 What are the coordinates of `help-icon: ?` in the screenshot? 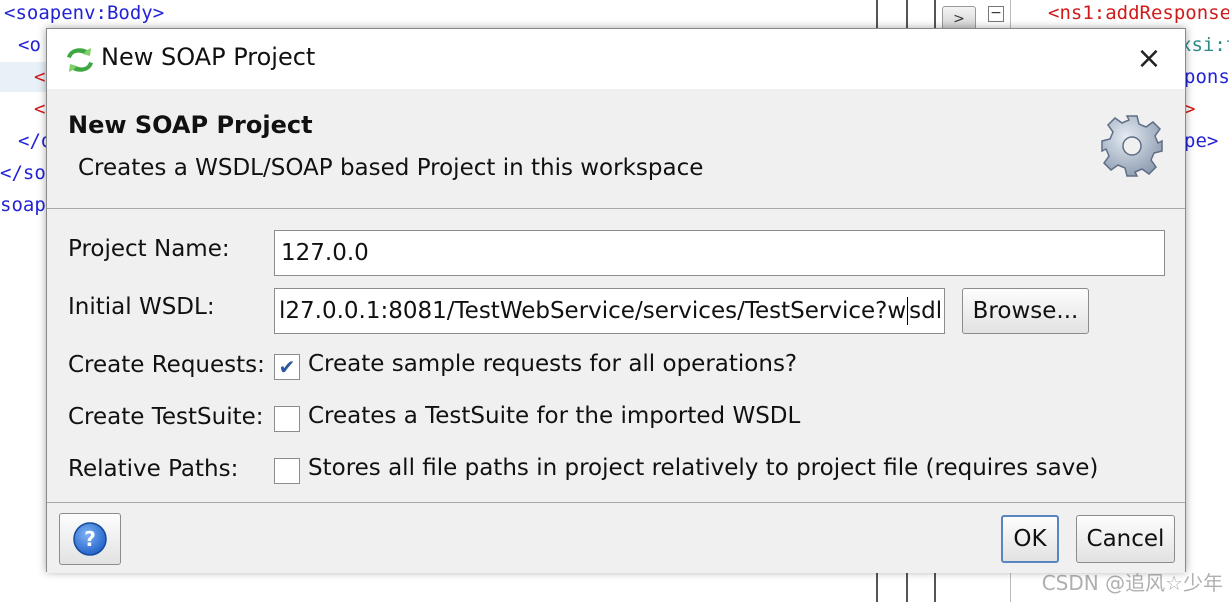 It's located at (90, 539).